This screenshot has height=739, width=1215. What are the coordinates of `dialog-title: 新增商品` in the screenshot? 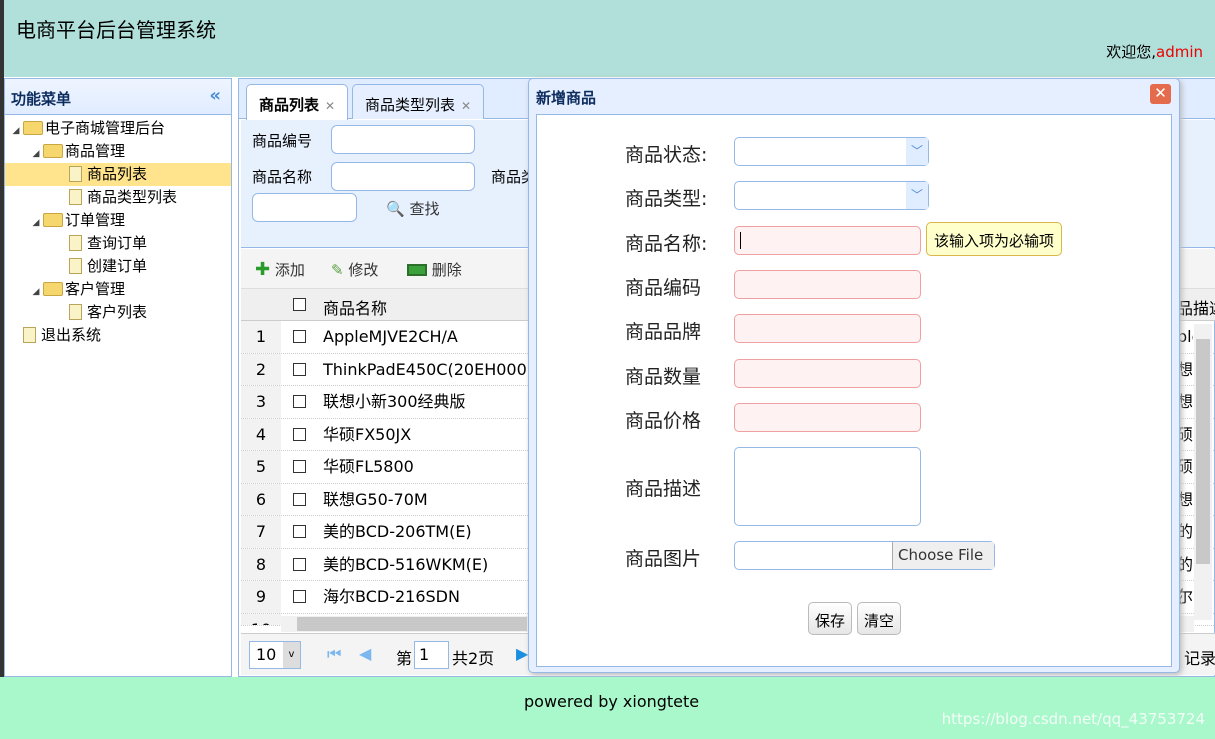 It's located at (566, 98).